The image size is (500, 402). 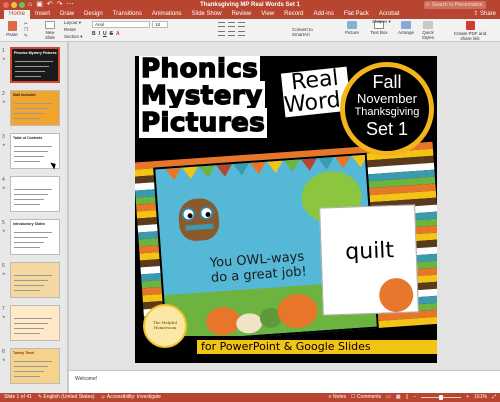 I want to click on format-painter-icon: ✎, so click(x=26, y=36).